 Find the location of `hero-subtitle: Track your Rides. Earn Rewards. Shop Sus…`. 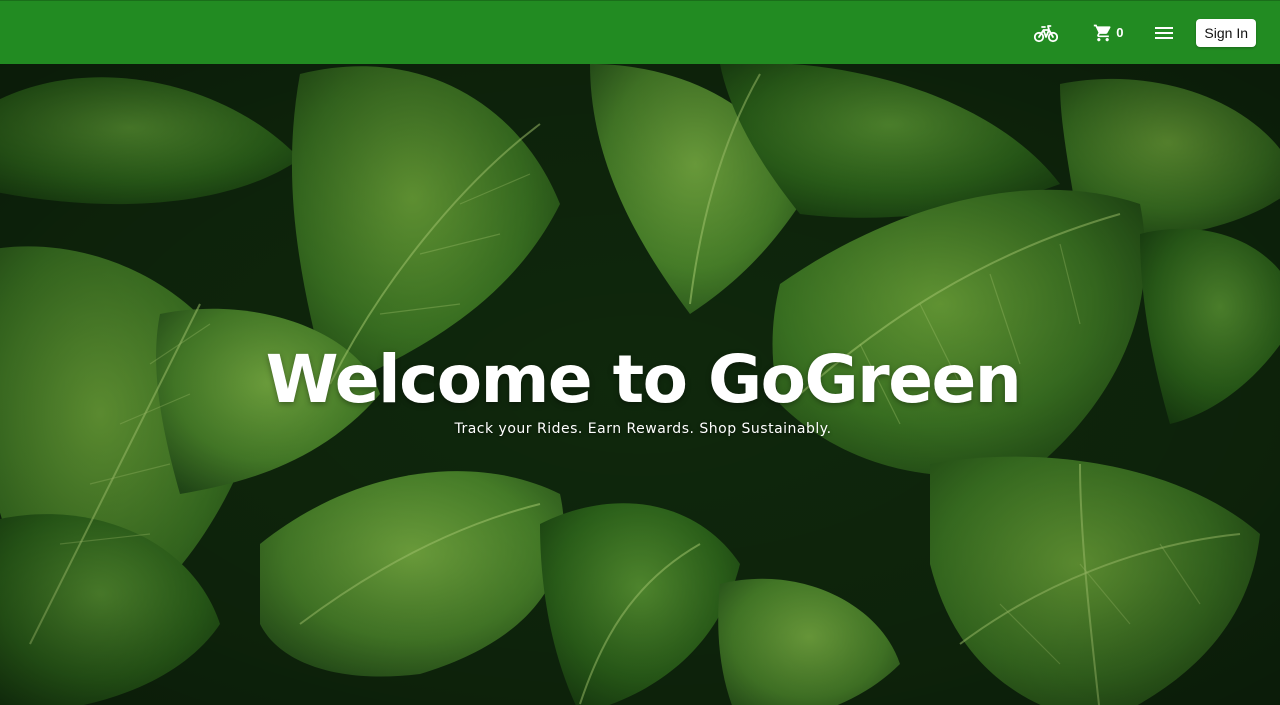

hero-subtitle: Track your Rides. Earn Rewards. Shop Sus… is located at coordinates (643, 429).